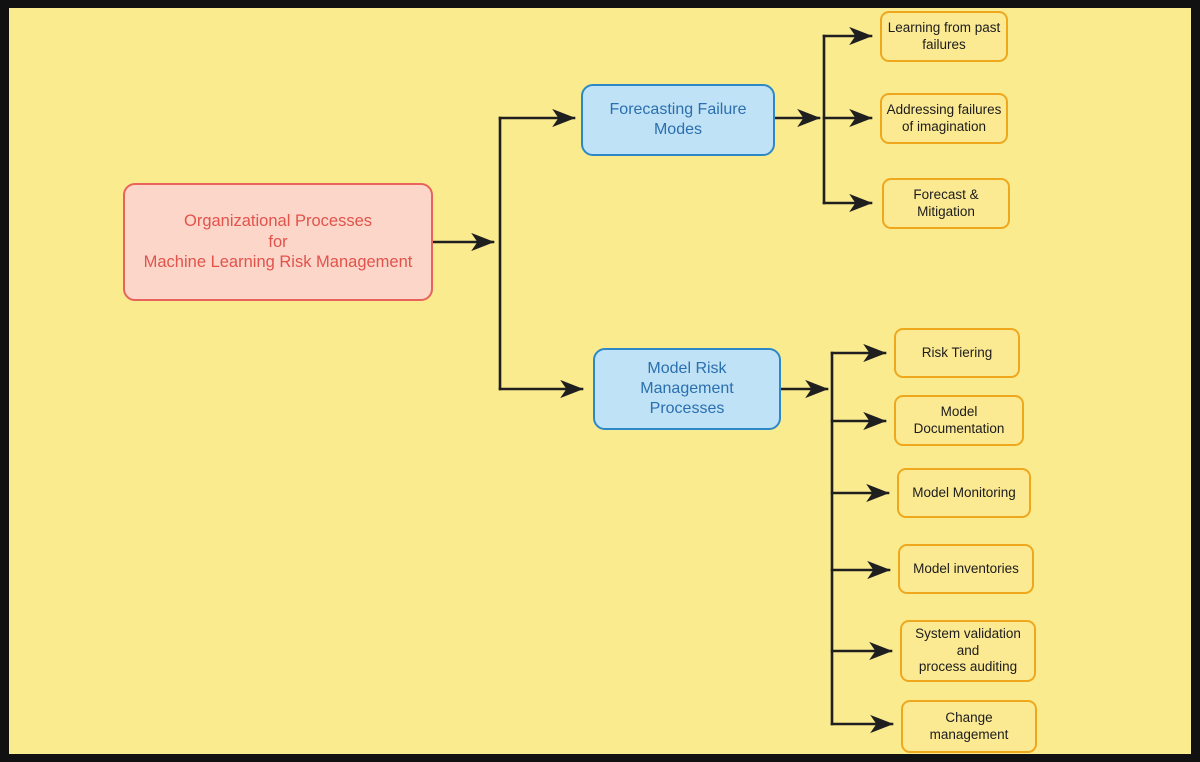 Image resolution: width=1200 pixels, height=762 pixels. Describe the element at coordinates (687, 389) in the screenshot. I see `node-model-risk-management-processes: Model Risk Management Processes` at that location.